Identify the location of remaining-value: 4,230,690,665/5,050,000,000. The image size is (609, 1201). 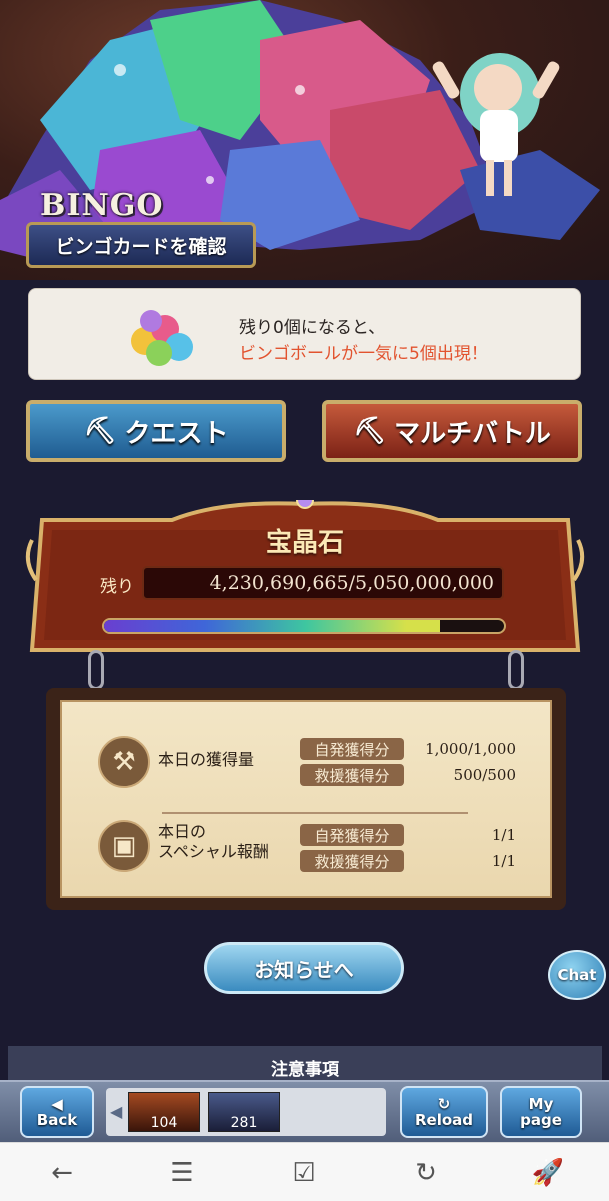
(351, 583).